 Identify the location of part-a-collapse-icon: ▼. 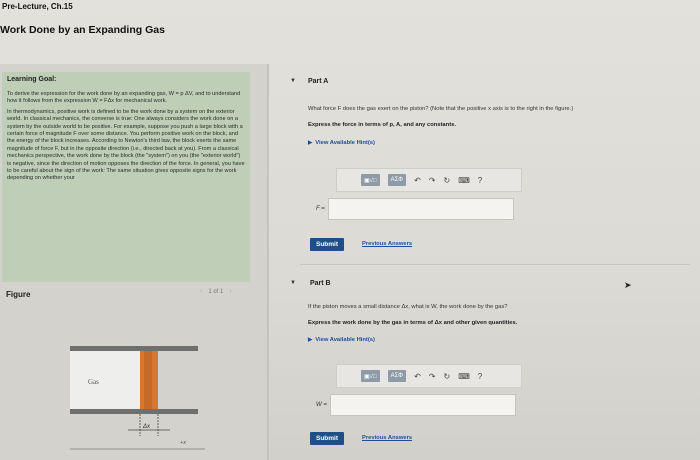
(293, 81).